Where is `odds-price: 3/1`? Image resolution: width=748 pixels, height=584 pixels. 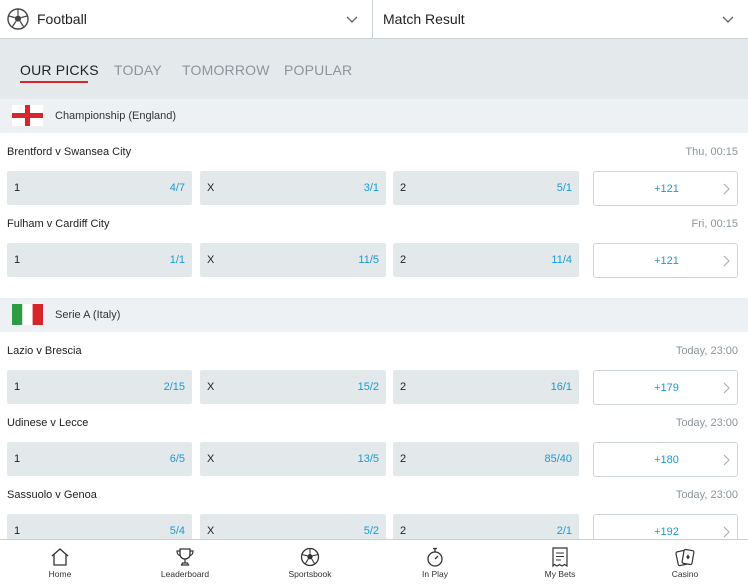
odds-price: 3/1 is located at coordinates (371, 188).